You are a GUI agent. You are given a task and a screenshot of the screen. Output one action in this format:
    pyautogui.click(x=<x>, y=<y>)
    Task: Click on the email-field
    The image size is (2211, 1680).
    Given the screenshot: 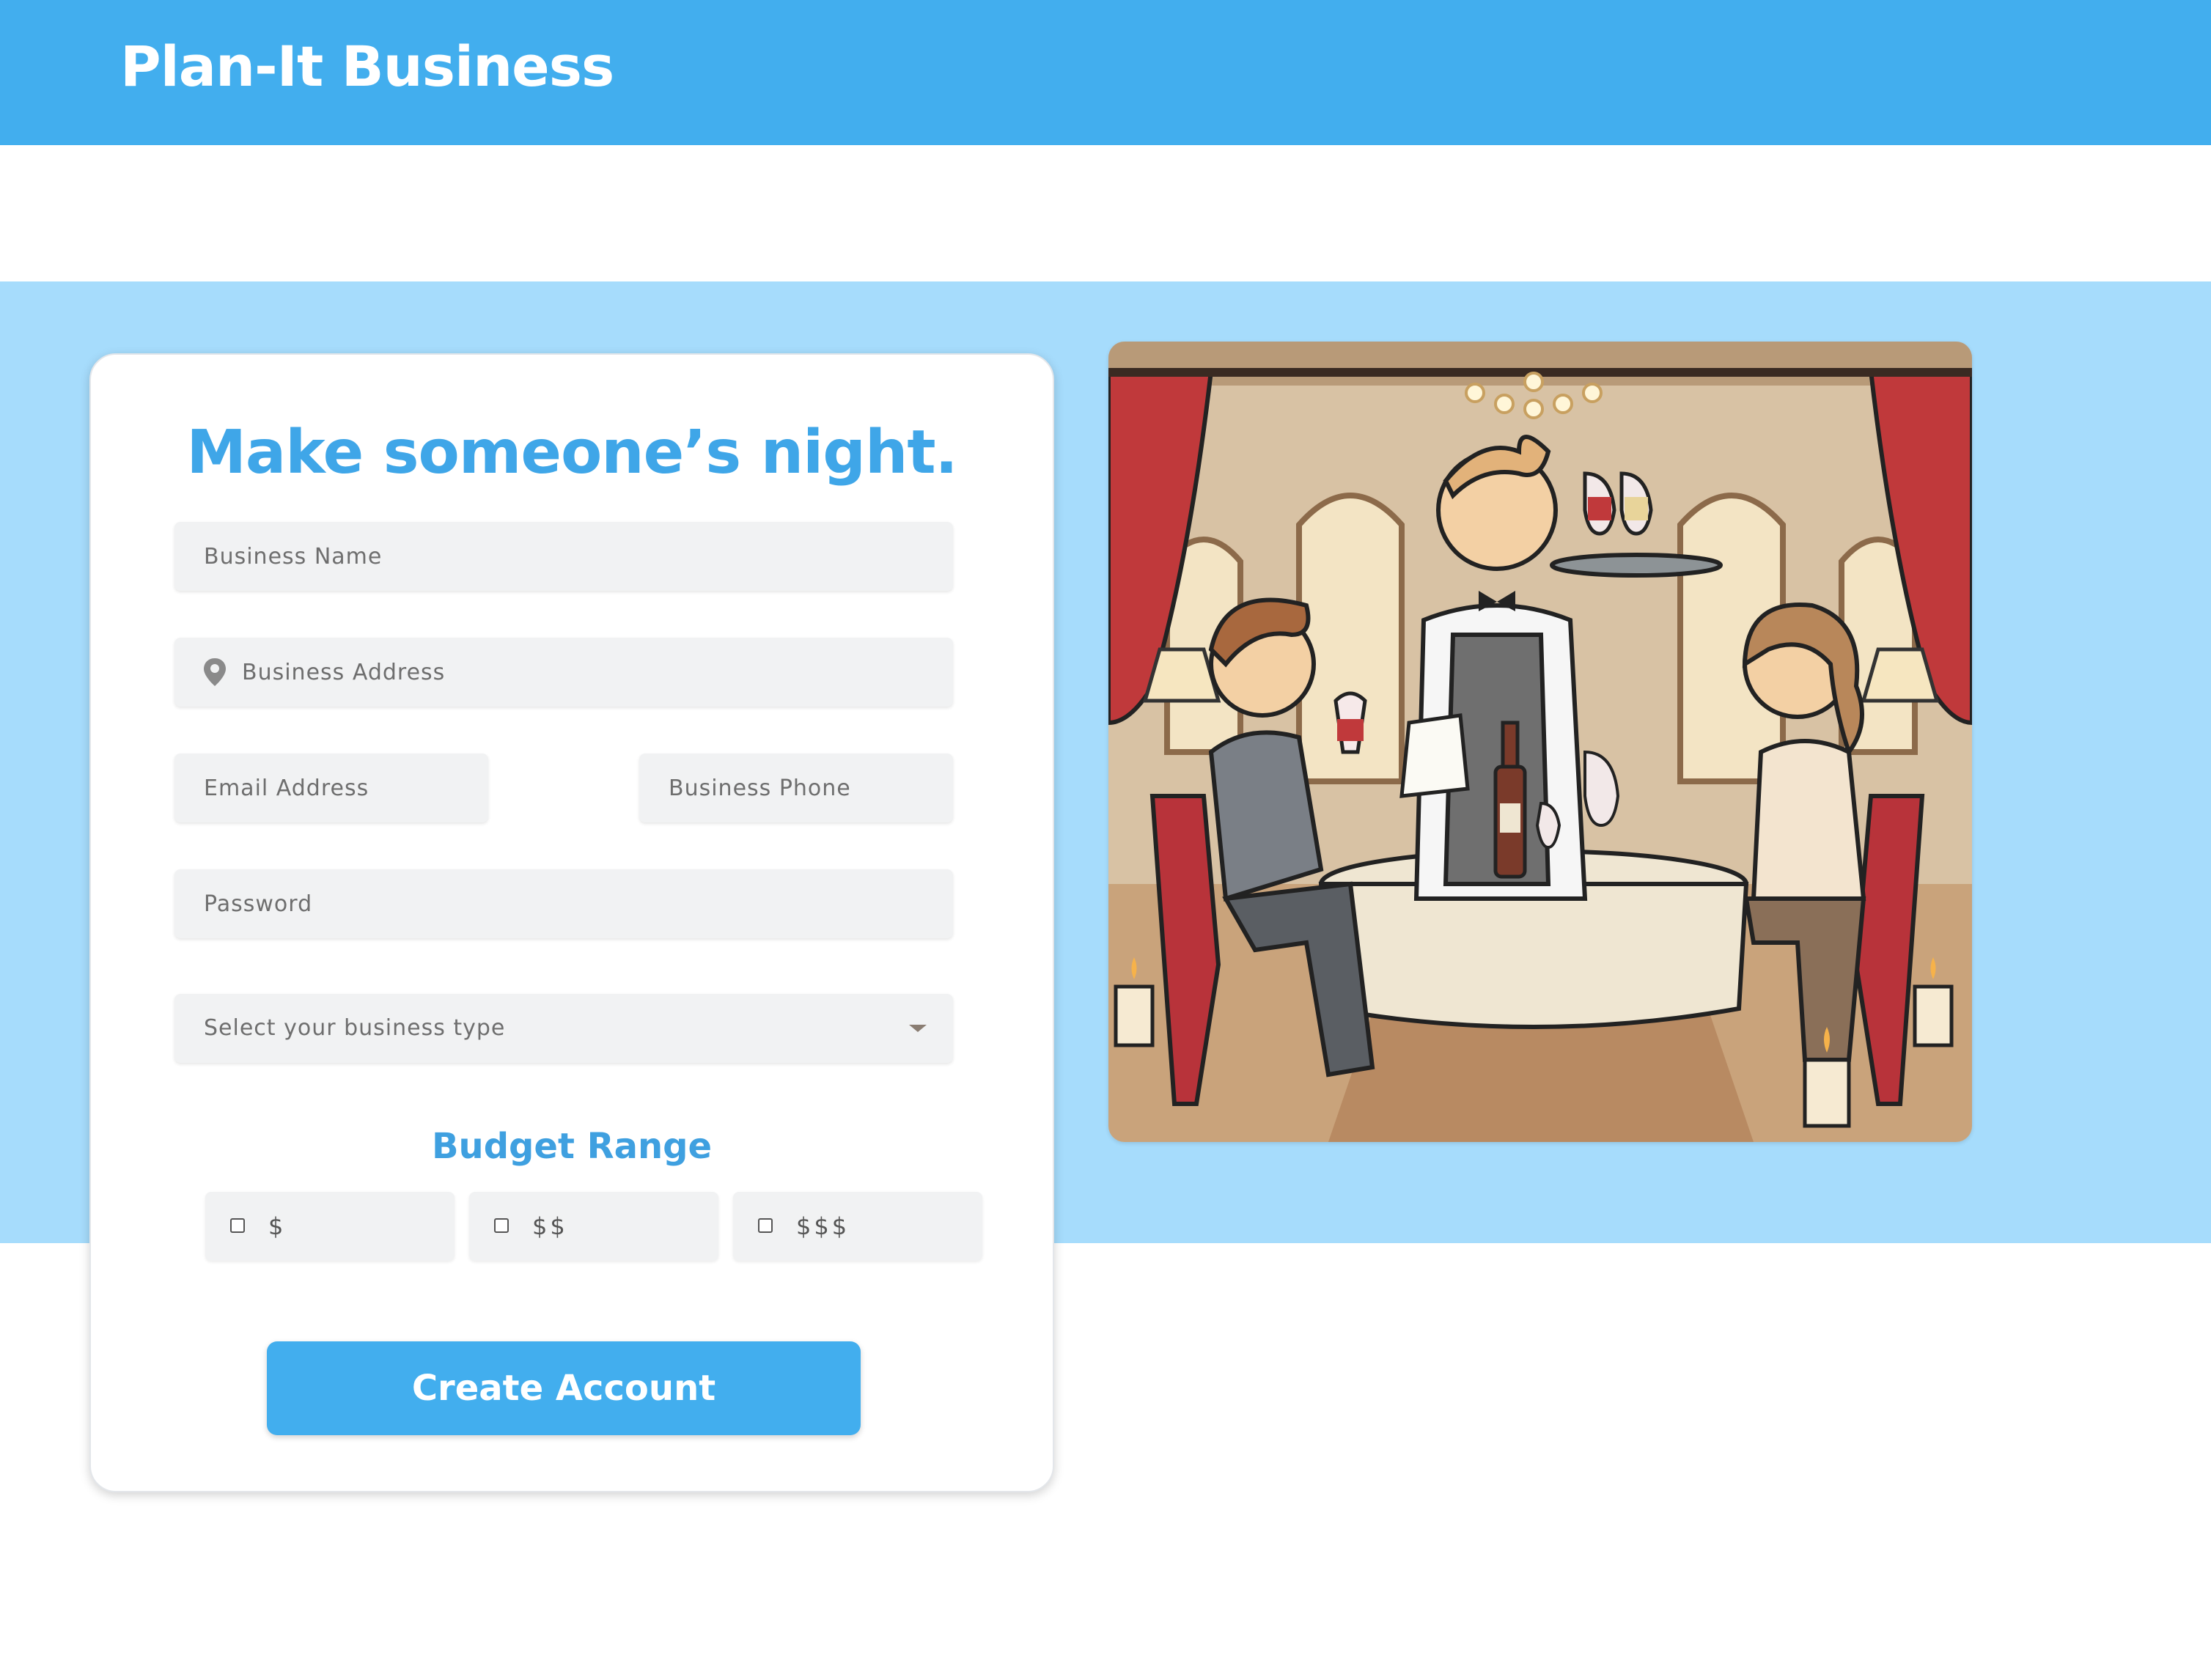 What is the action you would take?
    pyautogui.click(x=331, y=788)
    